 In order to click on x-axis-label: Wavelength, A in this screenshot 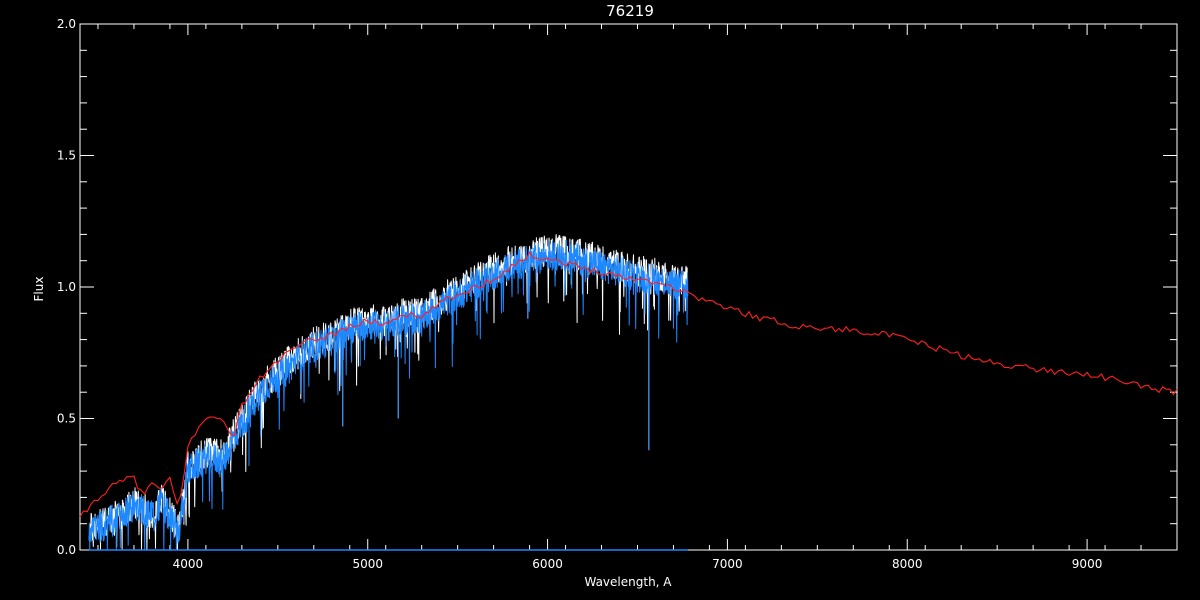, I will do `click(628, 582)`.